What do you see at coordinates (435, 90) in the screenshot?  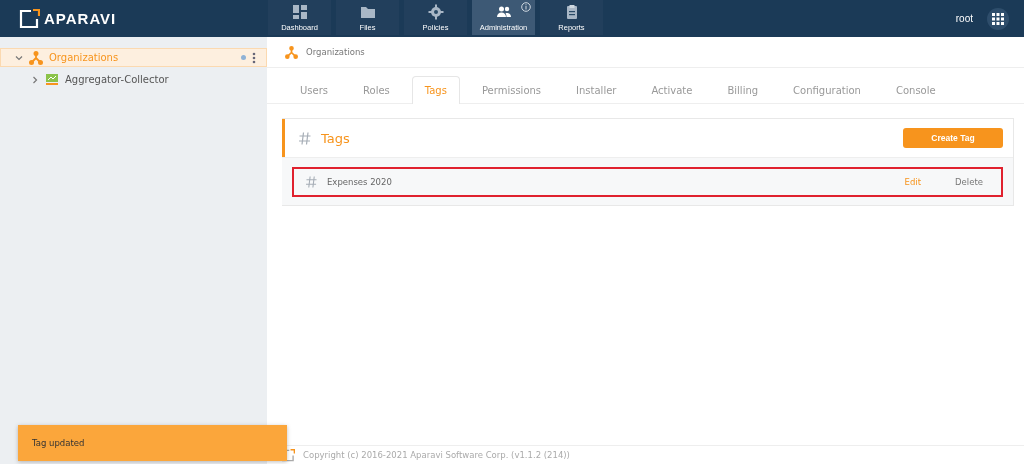 I see `tab: Tags` at bounding box center [435, 90].